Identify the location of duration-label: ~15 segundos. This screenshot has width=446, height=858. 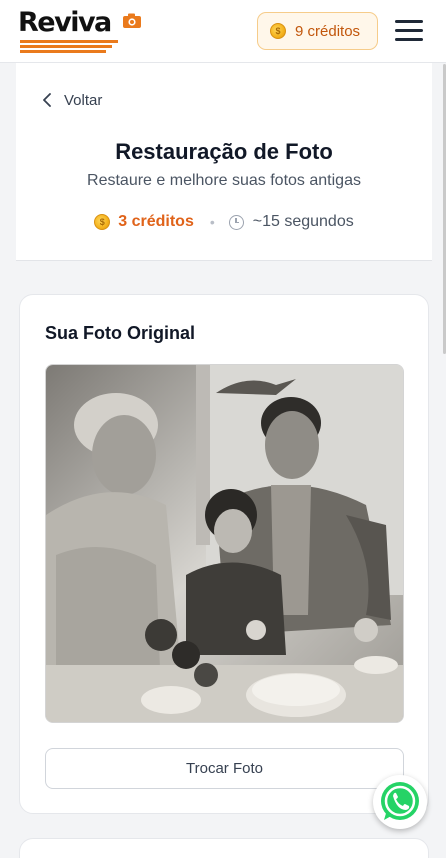
(303, 221).